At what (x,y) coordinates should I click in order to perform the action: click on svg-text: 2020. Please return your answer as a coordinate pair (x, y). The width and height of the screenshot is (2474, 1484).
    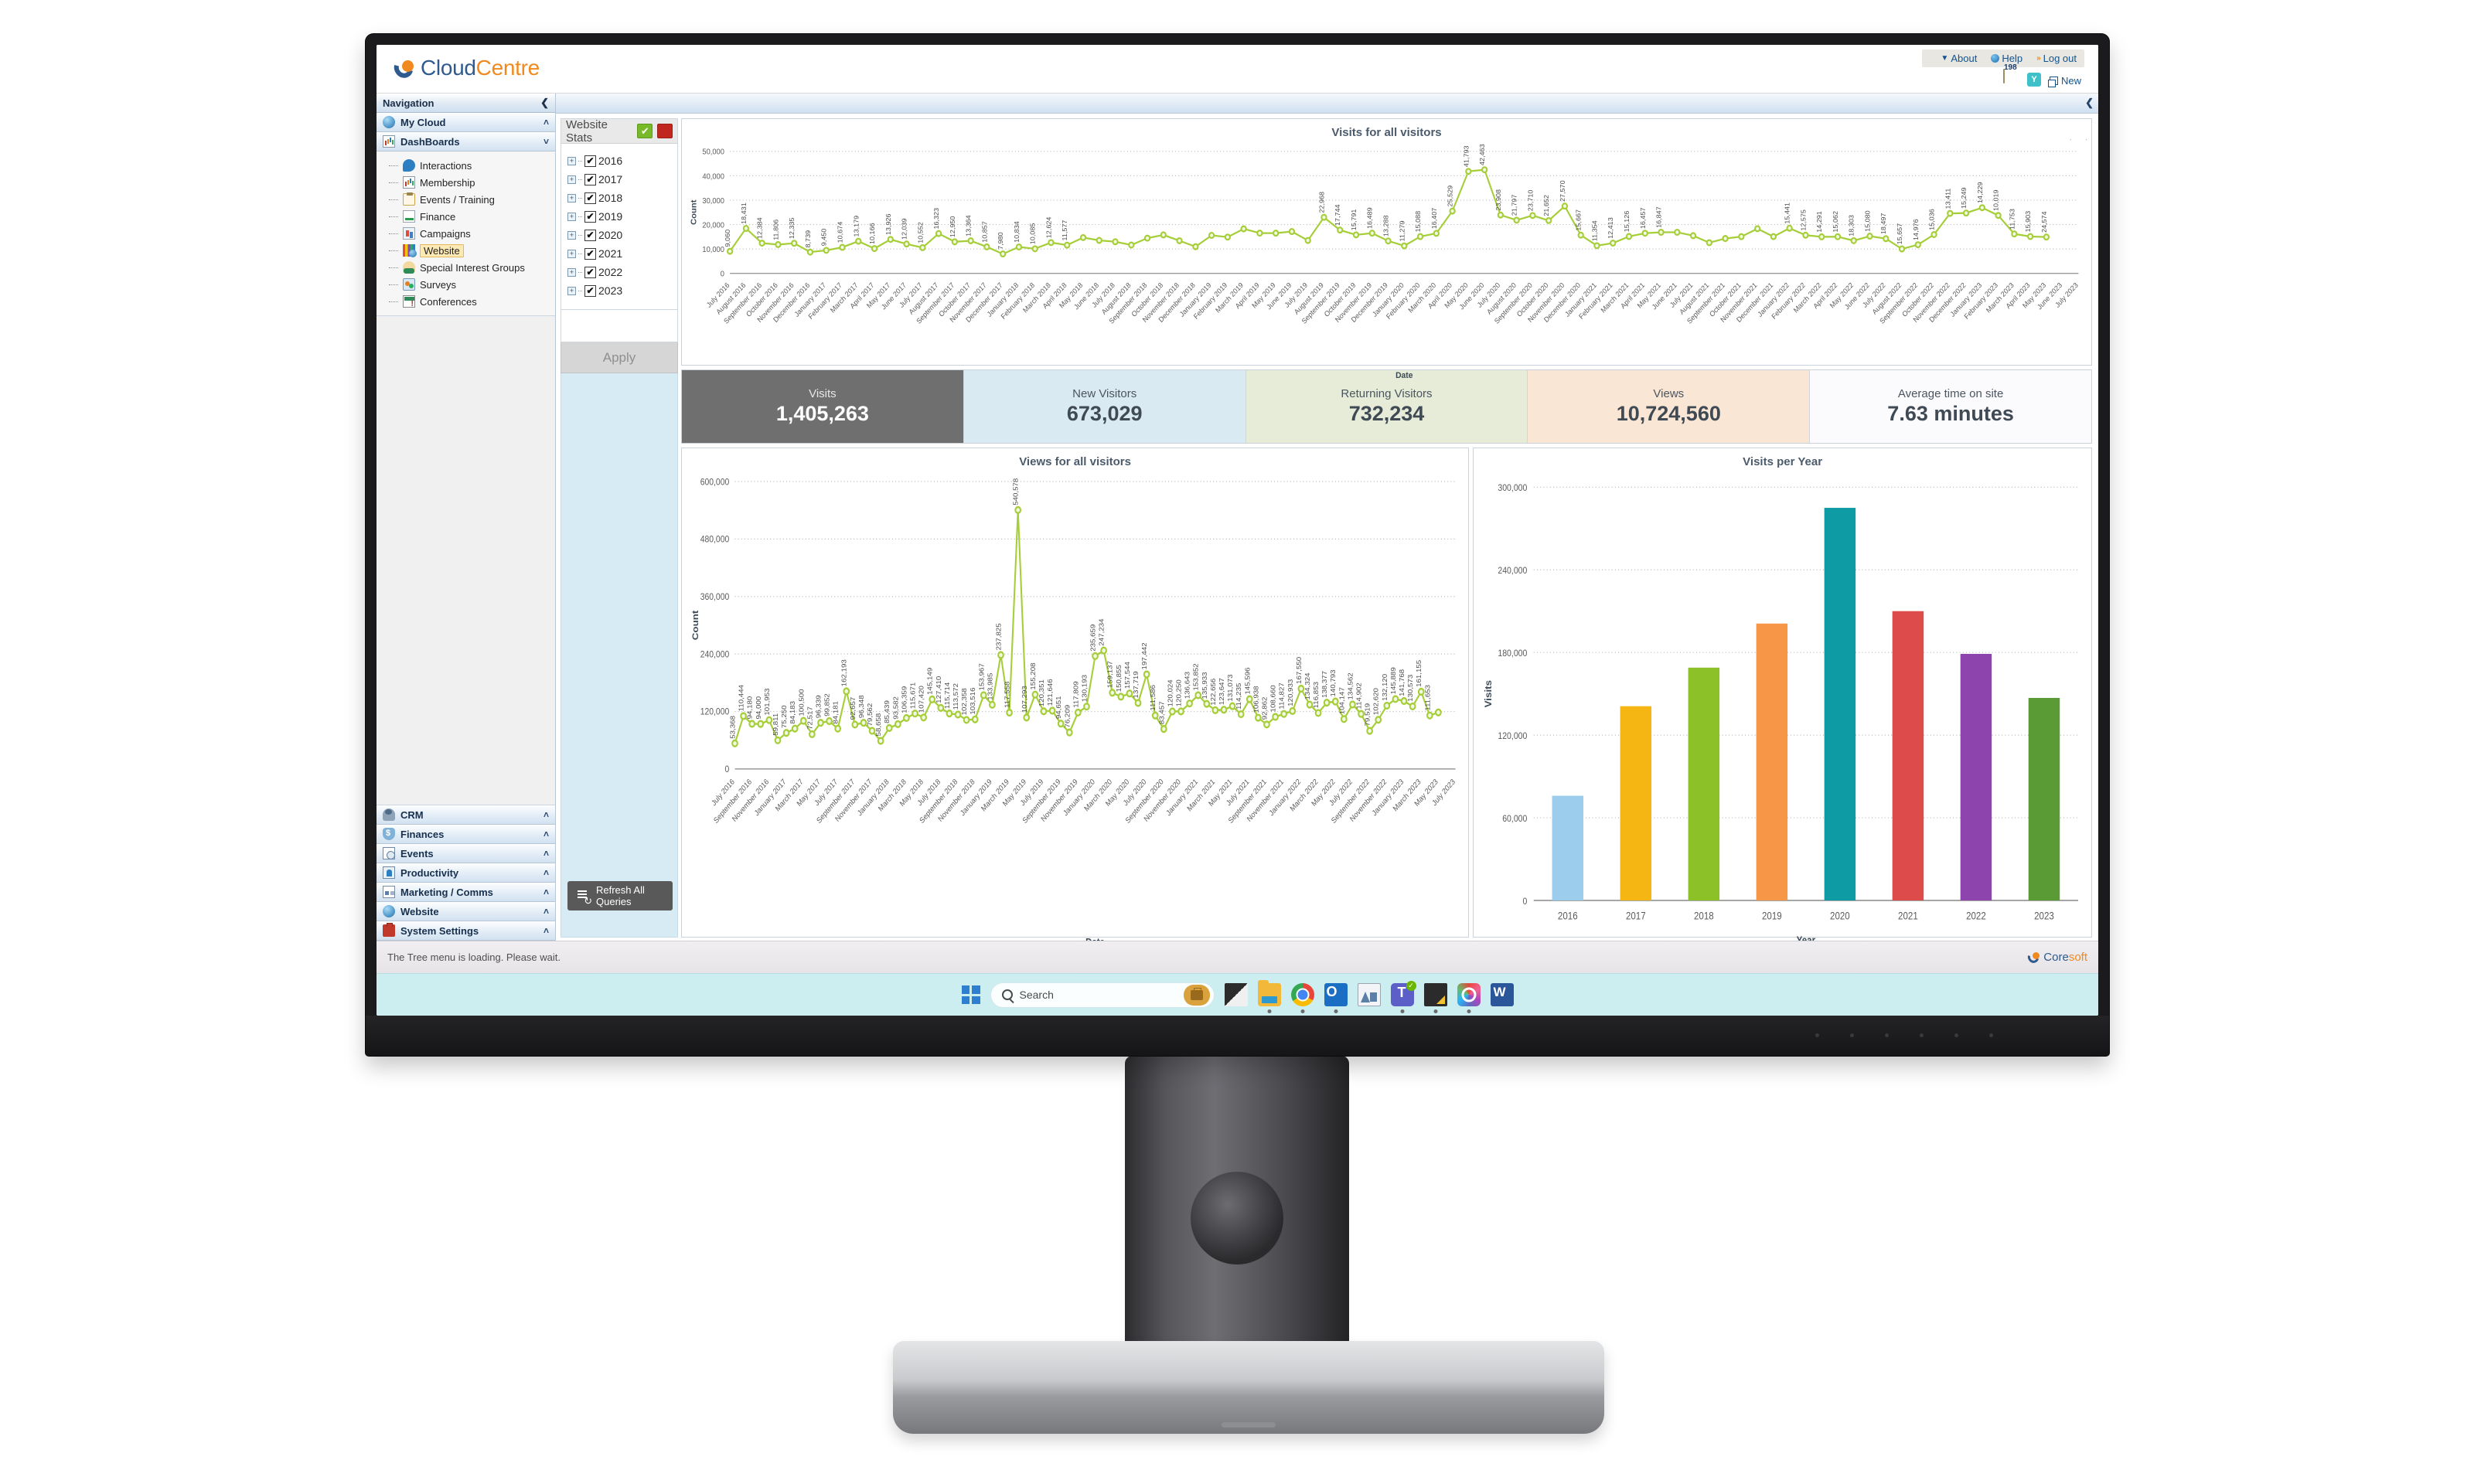
    Looking at the image, I should click on (1840, 916).